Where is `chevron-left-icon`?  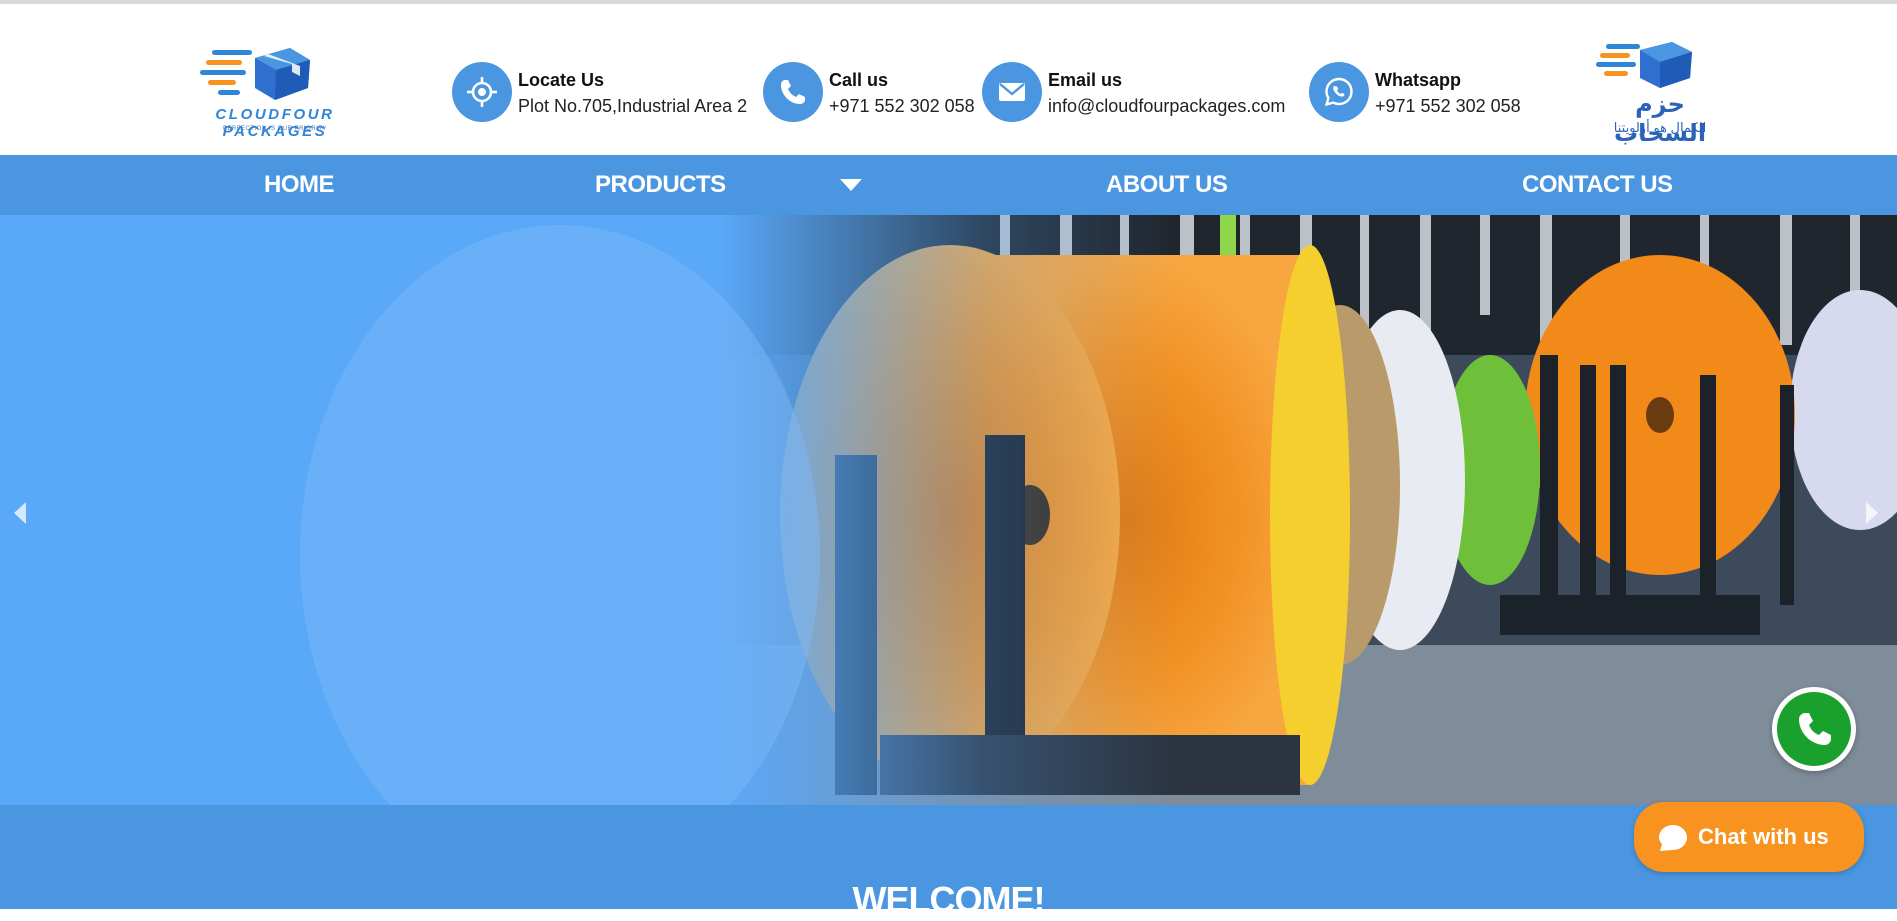
chevron-left-icon is located at coordinates (20, 513).